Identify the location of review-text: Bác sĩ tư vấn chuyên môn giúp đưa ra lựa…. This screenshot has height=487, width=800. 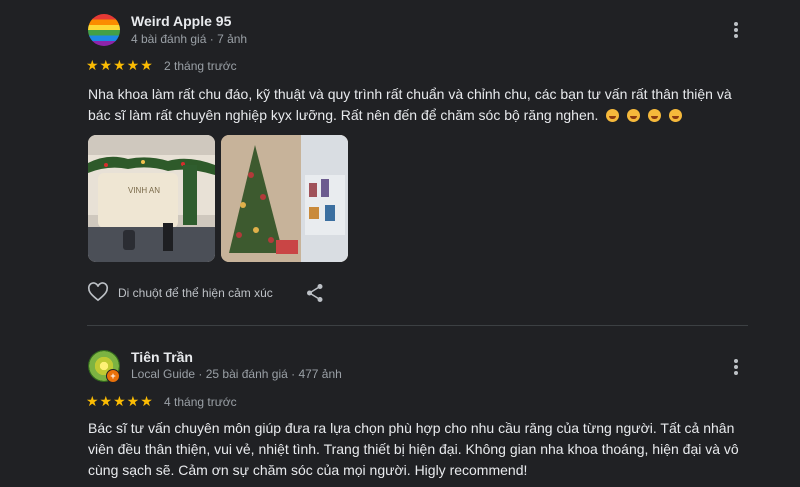
(413, 449).